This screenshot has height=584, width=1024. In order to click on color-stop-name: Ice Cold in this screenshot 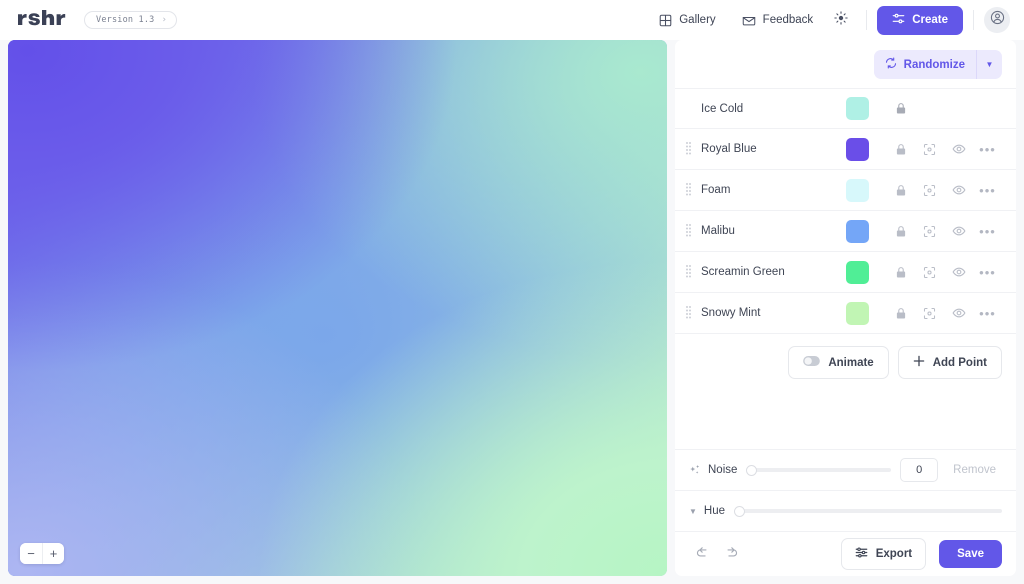, I will do `click(722, 108)`.